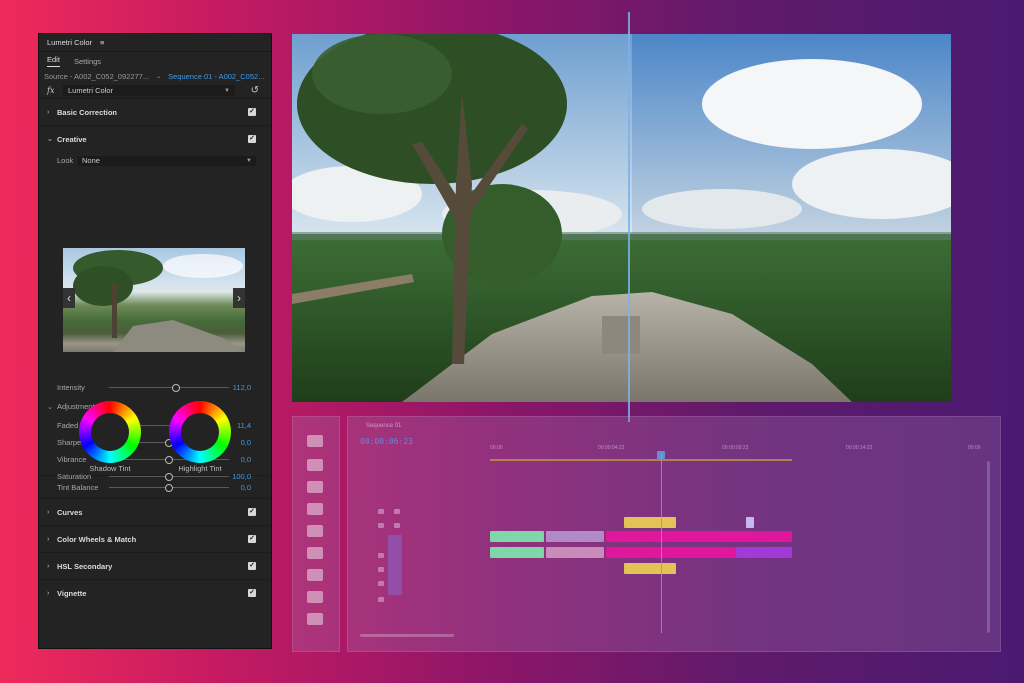  What do you see at coordinates (155, 512) in the screenshot?
I see `section-curves: › Curves ✓` at bounding box center [155, 512].